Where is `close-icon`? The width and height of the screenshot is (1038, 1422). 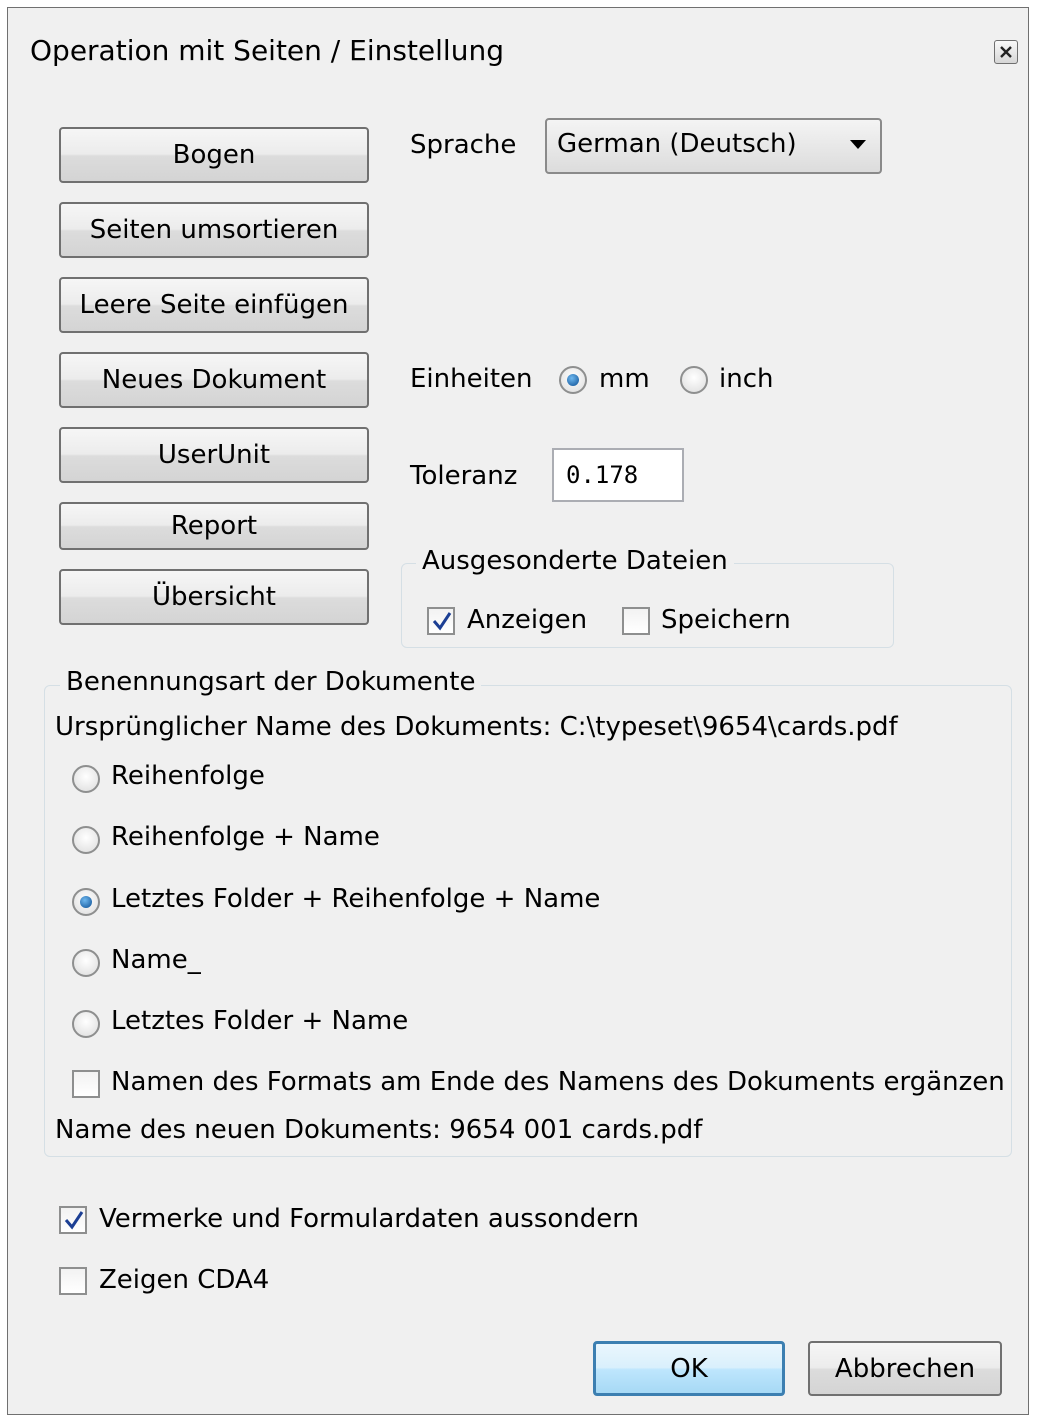
close-icon is located at coordinates (1006, 52).